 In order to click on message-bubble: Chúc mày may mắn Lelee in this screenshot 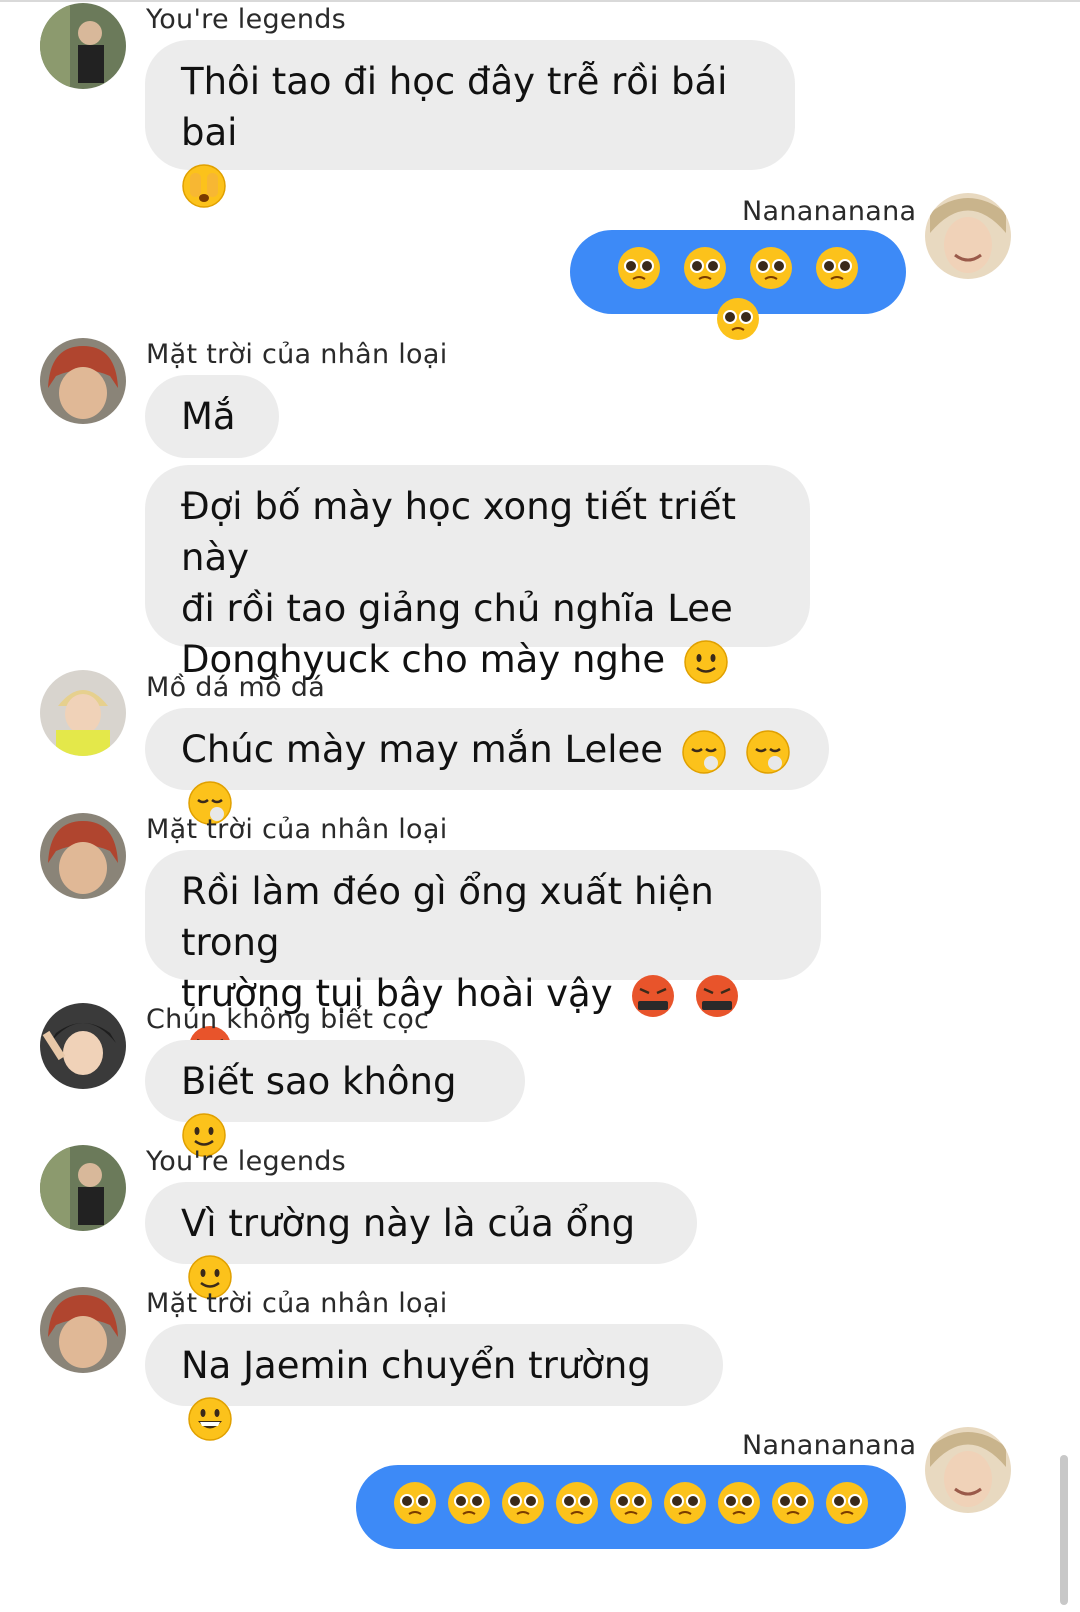, I will do `click(487, 766)`.